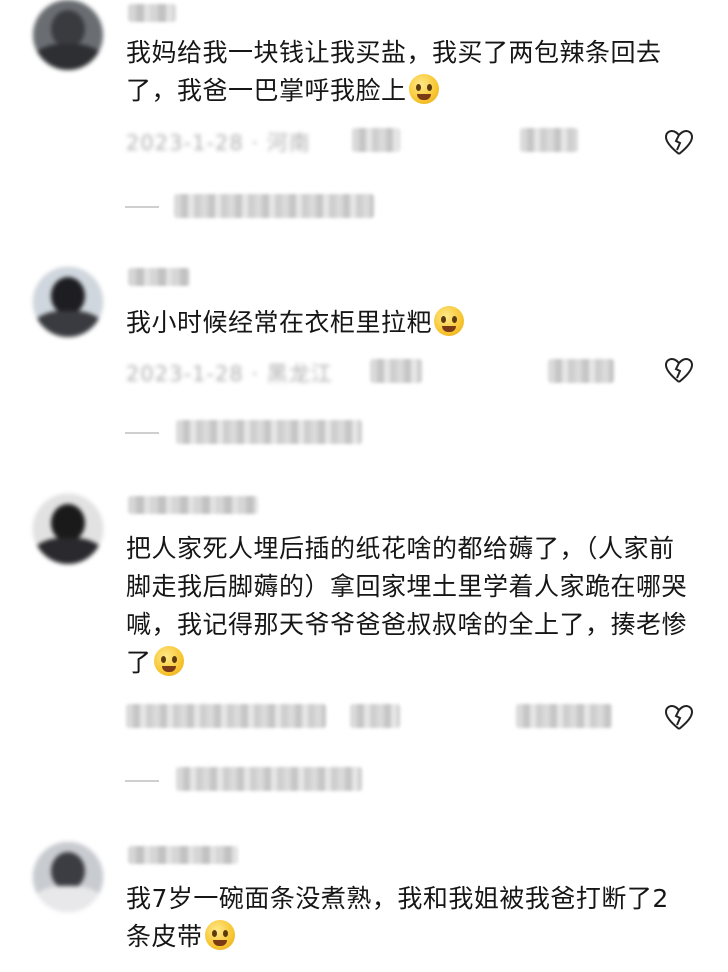 The height and width of the screenshot is (972, 728). I want to click on comment-meta: 2023-1-28 · 河南, so click(218, 143).